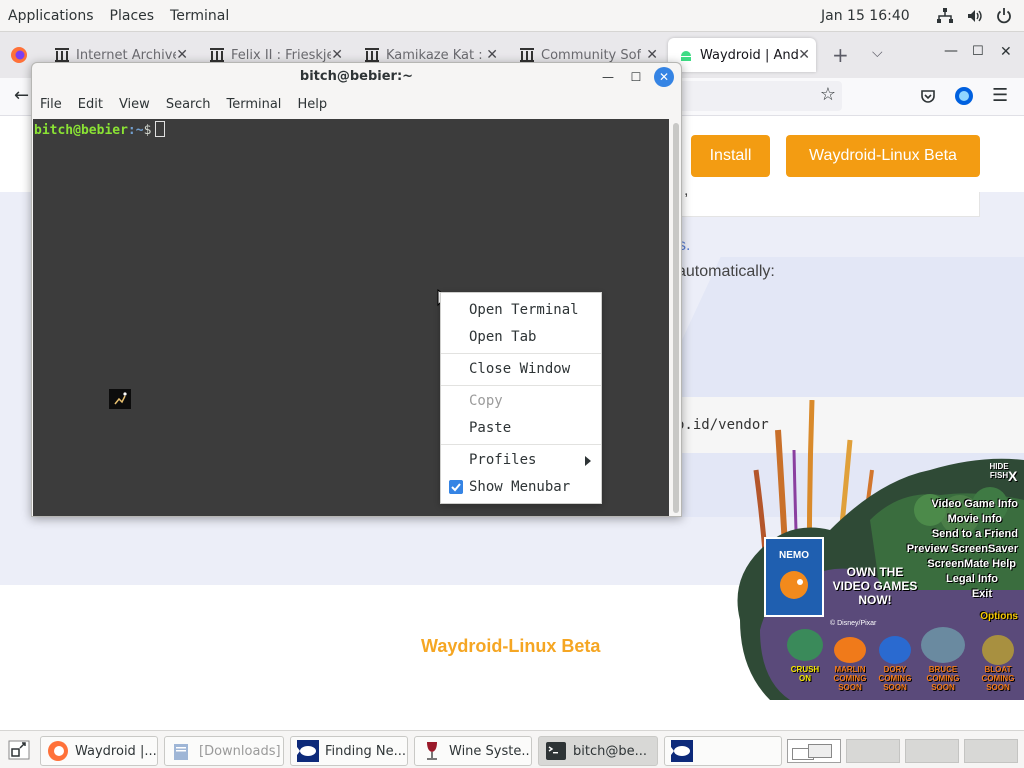 This screenshot has height=768, width=1024. I want to click on sm-exit: Exit, so click(982, 594).